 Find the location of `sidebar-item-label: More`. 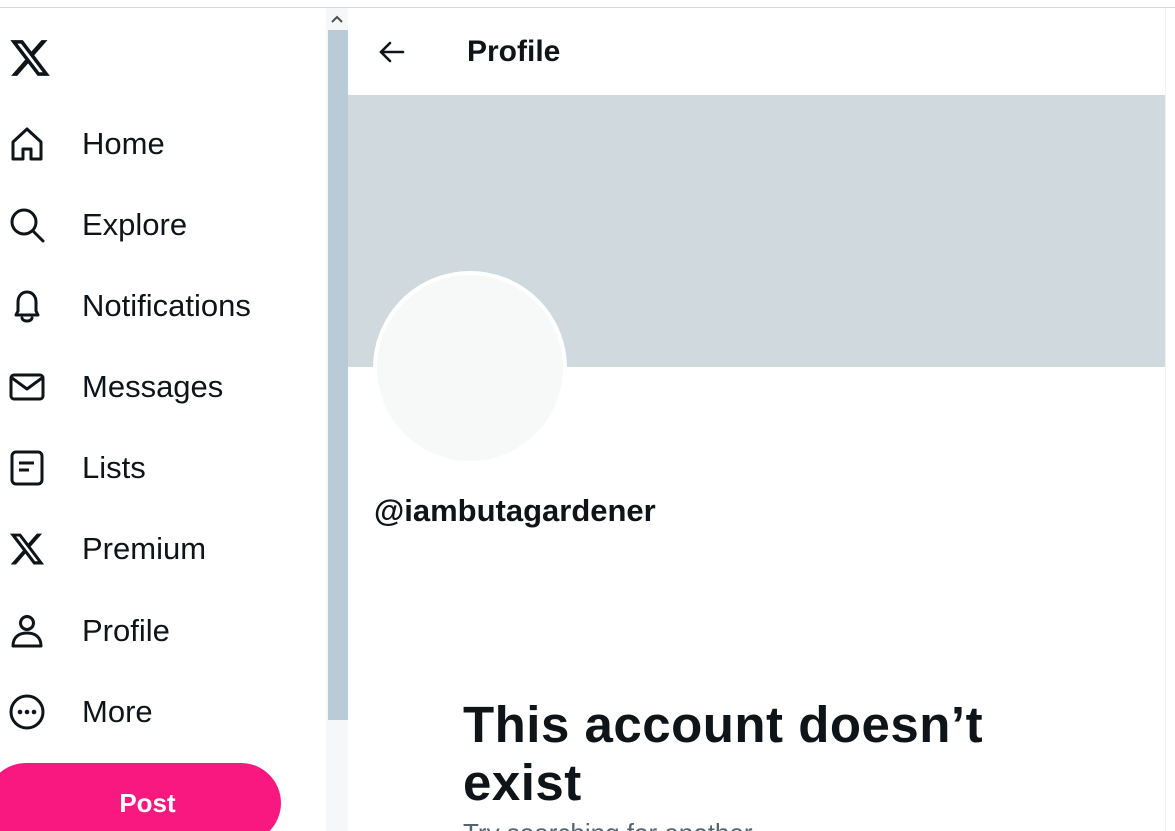

sidebar-item-label: More is located at coordinates (117, 711).